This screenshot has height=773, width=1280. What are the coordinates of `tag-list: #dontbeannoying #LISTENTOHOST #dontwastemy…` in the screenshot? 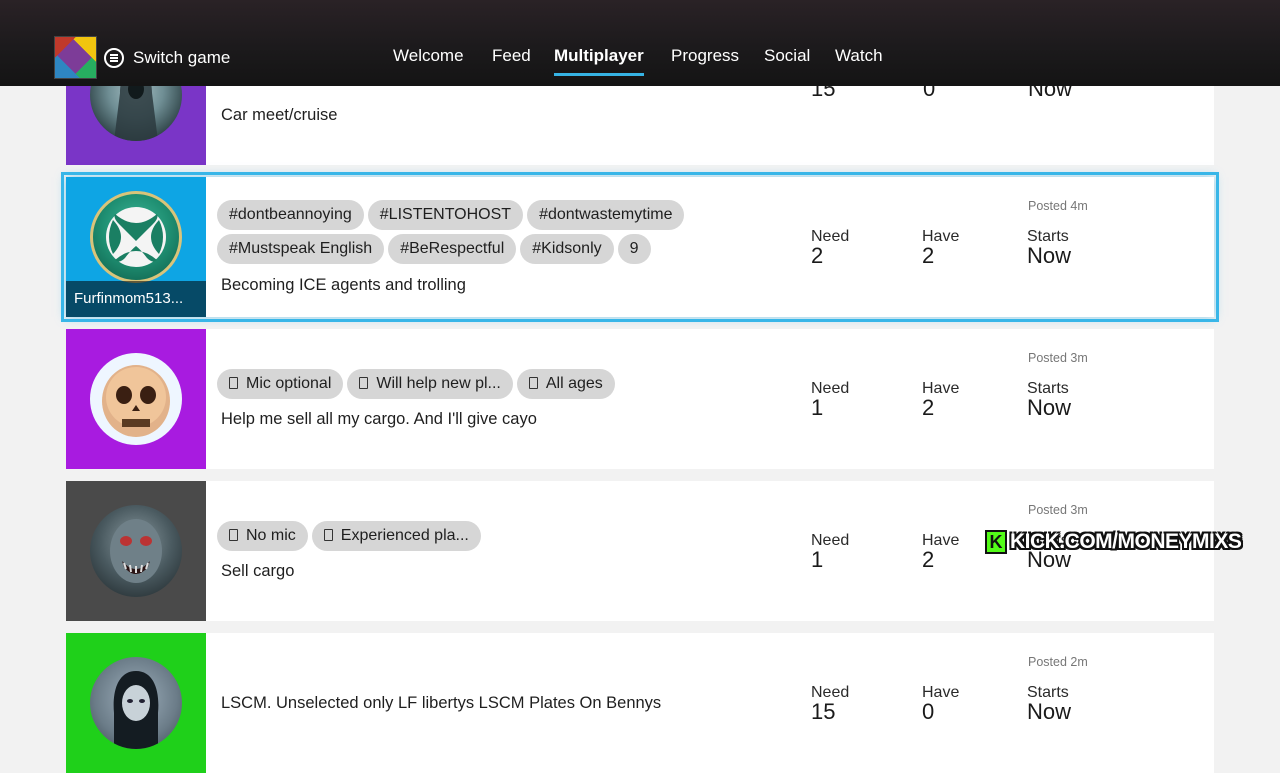 It's located at (477, 234).